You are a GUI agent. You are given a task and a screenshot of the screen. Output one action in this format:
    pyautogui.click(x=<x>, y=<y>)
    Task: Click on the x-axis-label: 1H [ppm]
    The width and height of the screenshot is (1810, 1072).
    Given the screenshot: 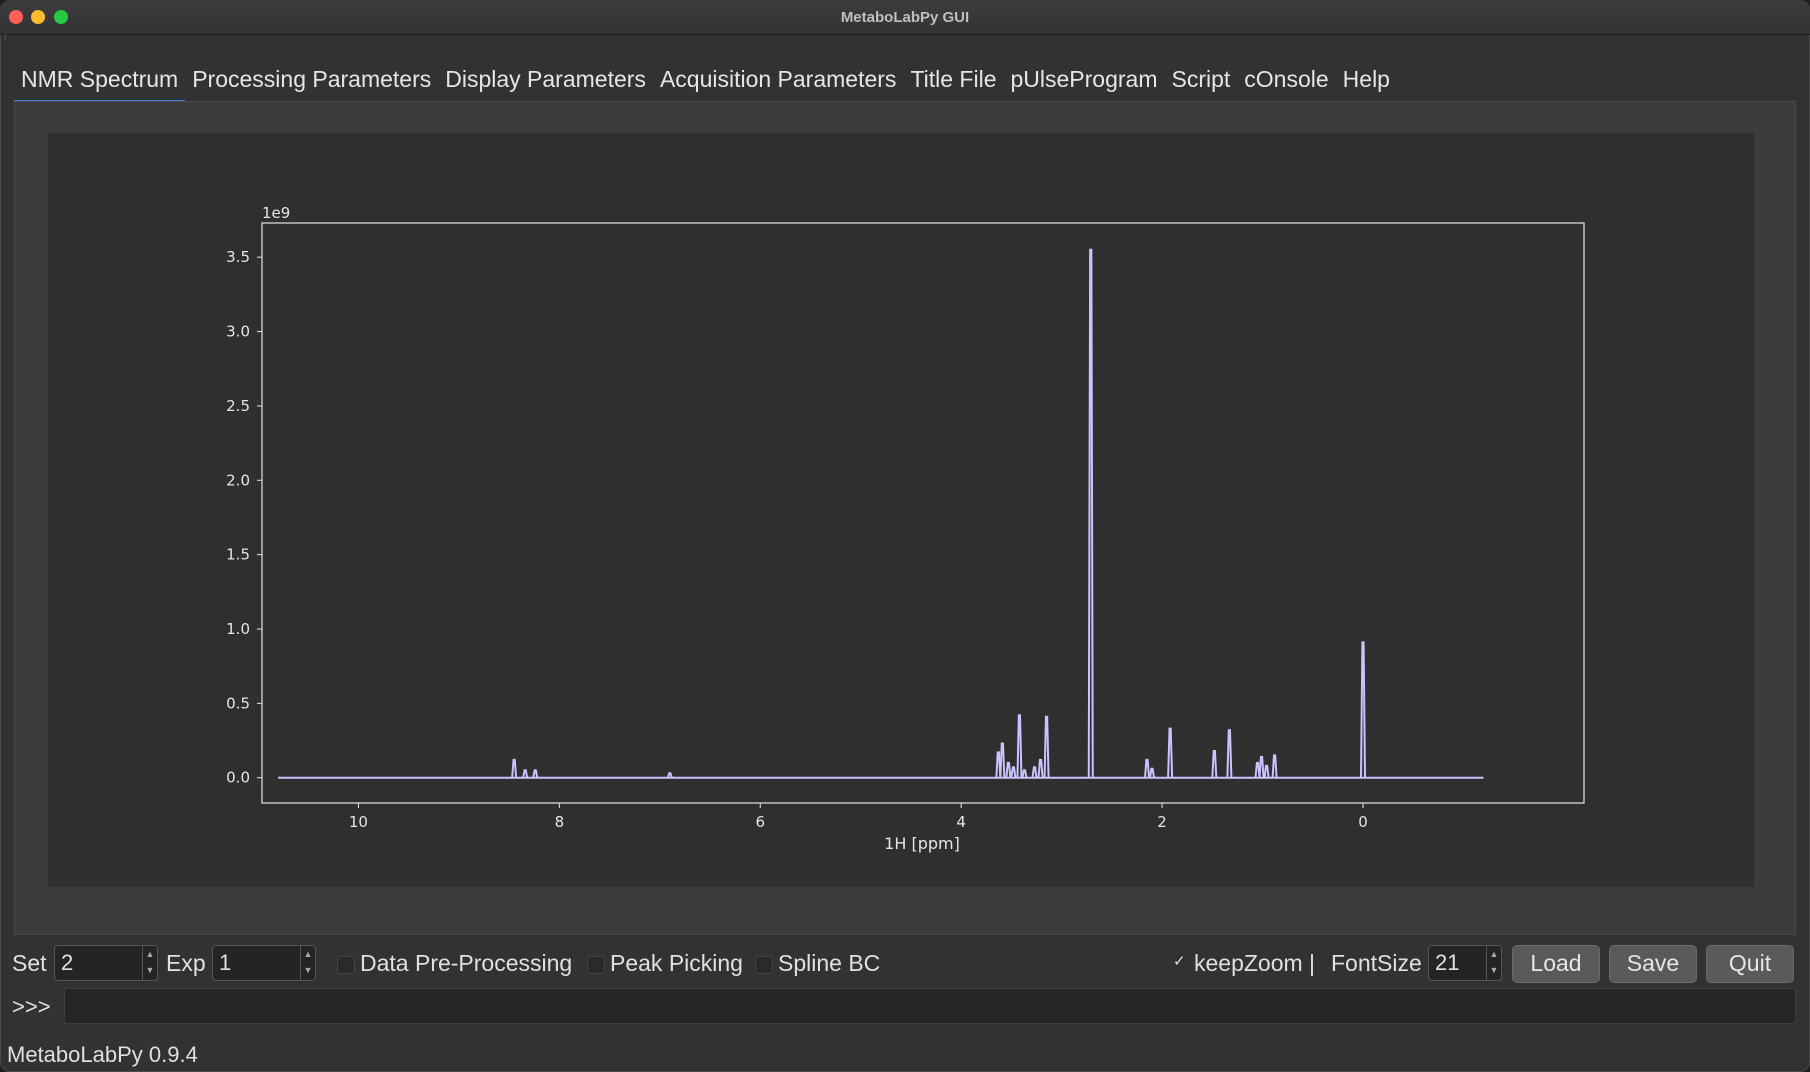 What is the action you would take?
    pyautogui.click(x=922, y=843)
    